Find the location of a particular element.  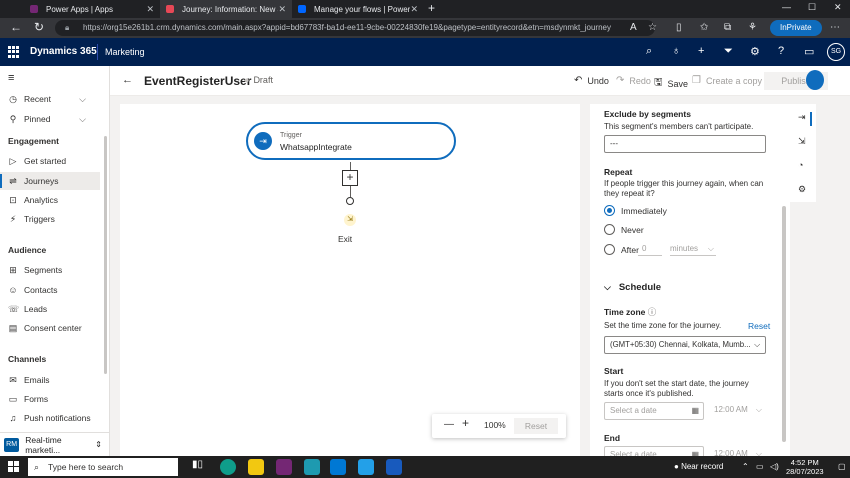

sidebar-item-leads: ☏ Leads is located at coordinates (50, 309).